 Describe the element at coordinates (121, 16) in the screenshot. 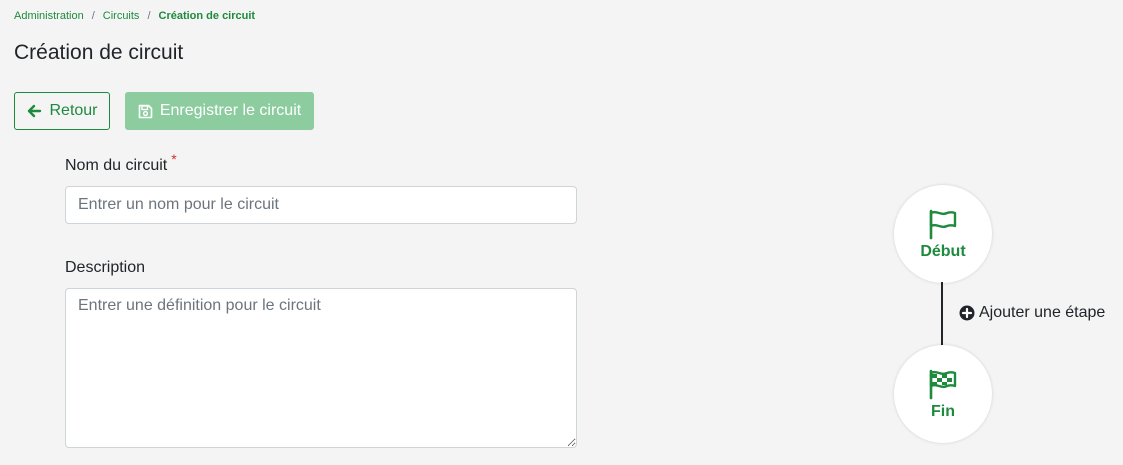

I see `breadcrumb-circuits: Circuits` at that location.